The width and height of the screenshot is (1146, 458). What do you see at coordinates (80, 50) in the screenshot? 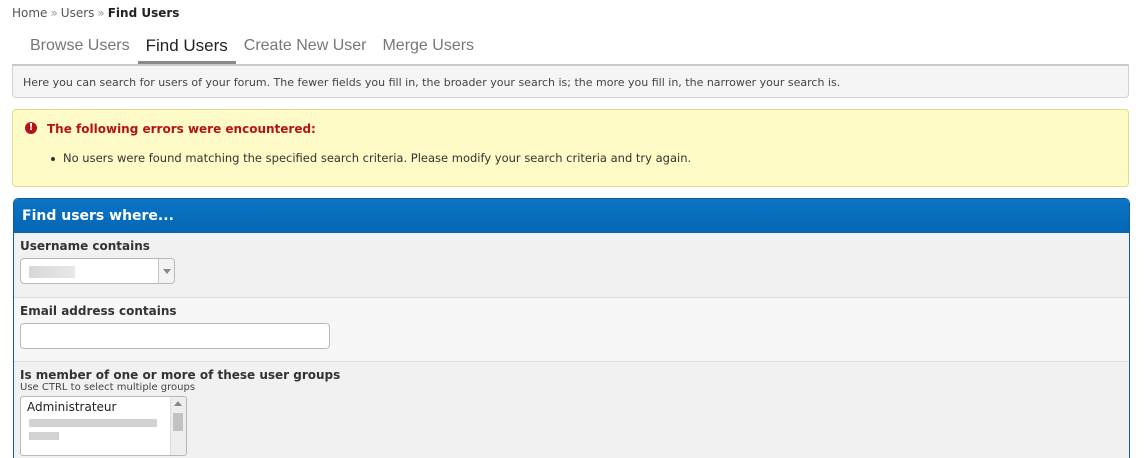
I see `tab-browse-users: Browse Users` at bounding box center [80, 50].